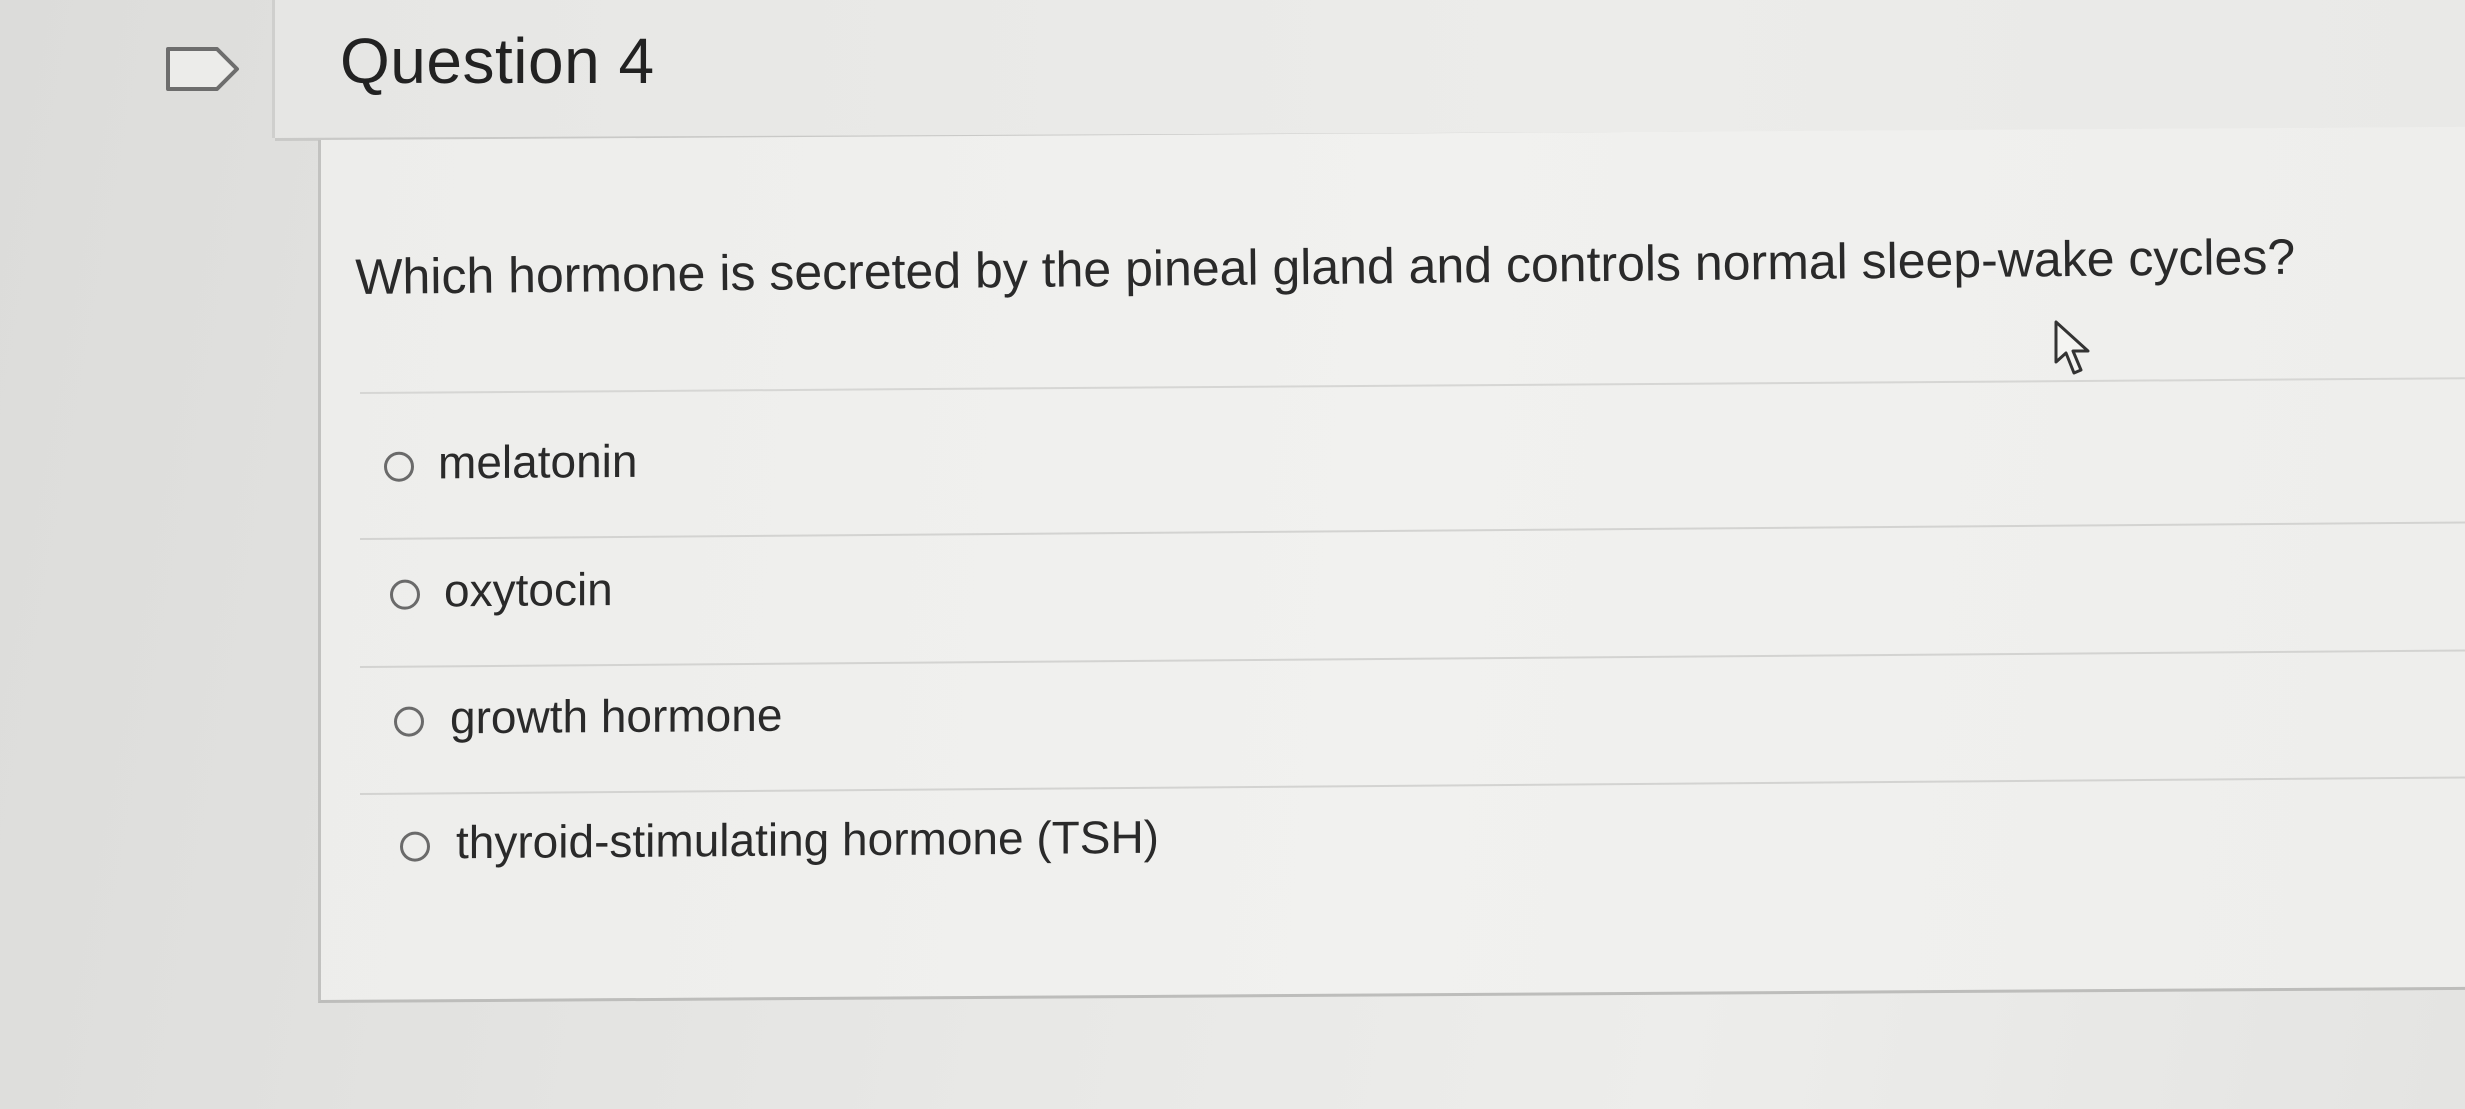 The height and width of the screenshot is (1109, 2465). Describe the element at coordinates (616, 716) in the screenshot. I see `option-label: growth hormone` at that location.